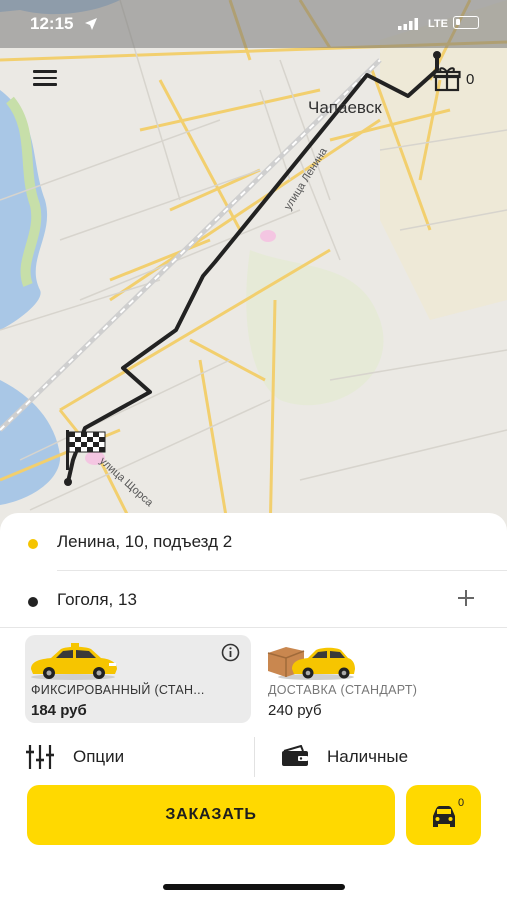 The image size is (507, 900). What do you see at coordinates (127, 757) in the screenshot?
I see `options-button: Опции` at bounding box center [127, 757].